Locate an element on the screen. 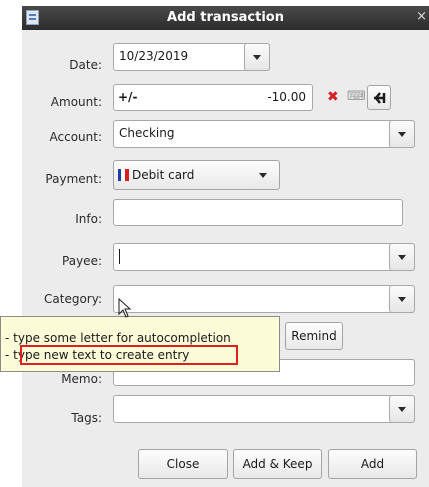 This screenshot has height=487, width=429. amount-field: +/- -10.00 is located at coordinates (213, 97).